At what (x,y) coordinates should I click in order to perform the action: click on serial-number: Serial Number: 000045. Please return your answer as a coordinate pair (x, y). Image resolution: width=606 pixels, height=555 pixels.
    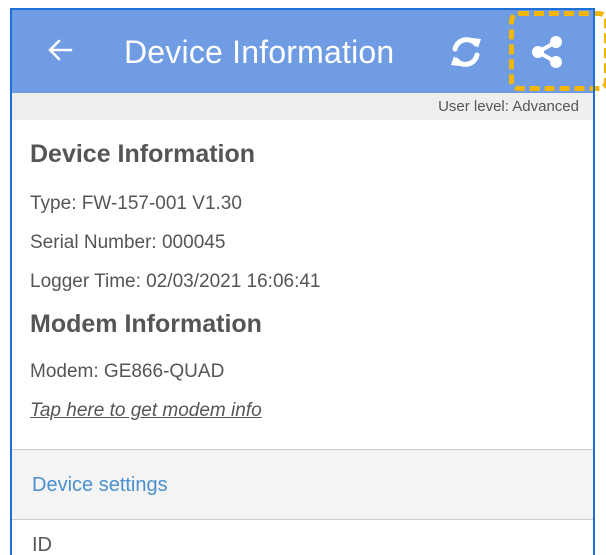
    Looking at the image, I should click on (128, 242).